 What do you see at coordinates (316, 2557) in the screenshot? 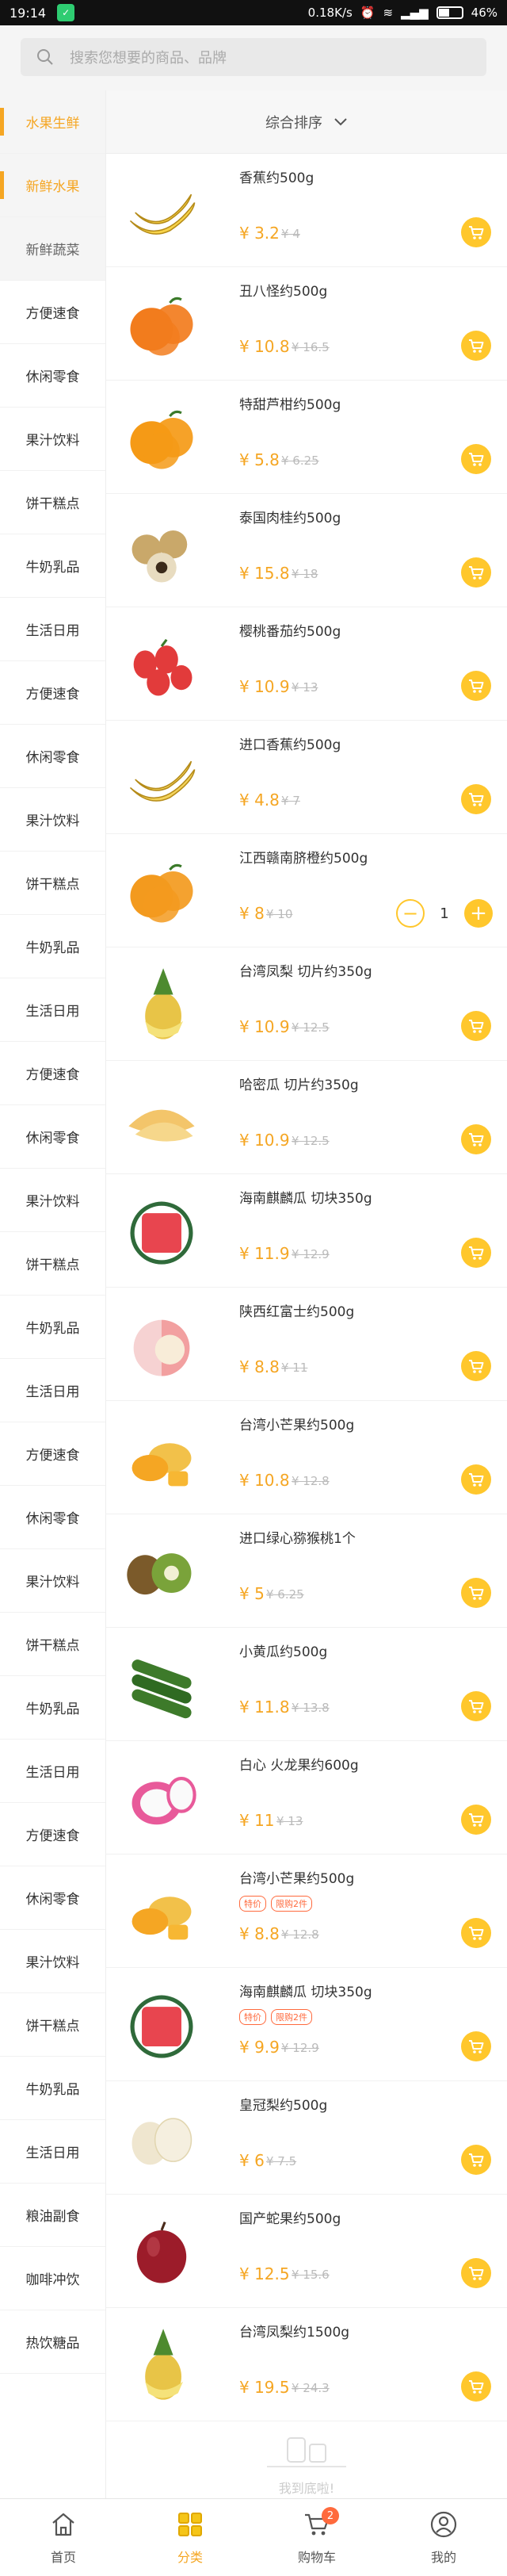
I see `nav-label: 购物车` at bounding box center [316, 2557].